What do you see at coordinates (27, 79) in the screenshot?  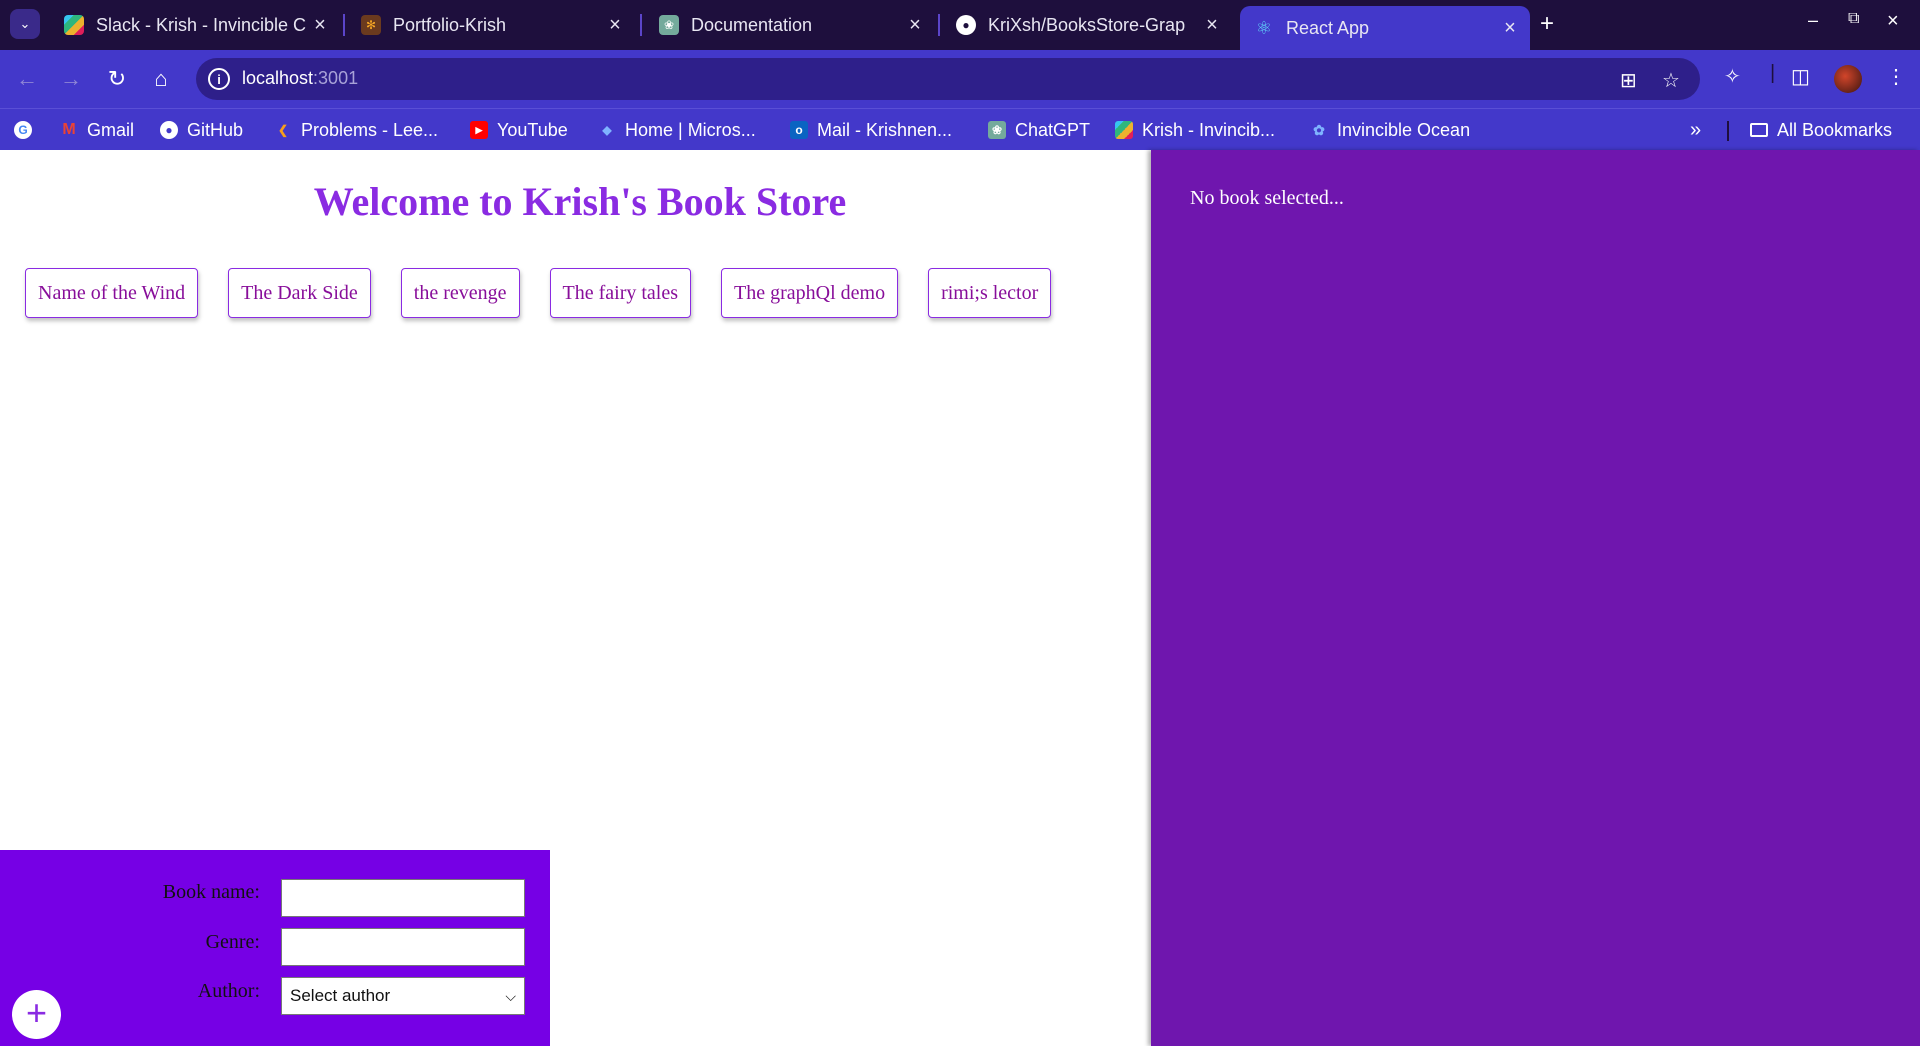 I see `back-arrow-icon: ←` at bounding box center [27, 79].